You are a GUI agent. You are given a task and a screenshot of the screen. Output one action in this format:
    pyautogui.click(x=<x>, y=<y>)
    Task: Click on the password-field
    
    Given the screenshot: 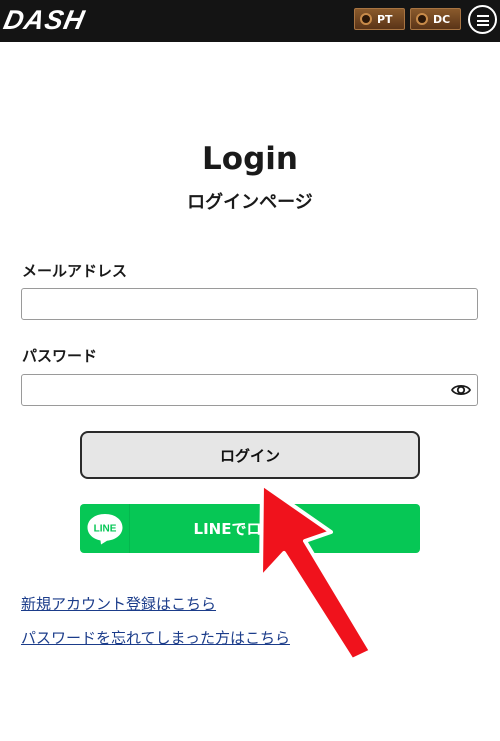 What is the action you would take?
    pyautogui.click(x=249, y=390)
    